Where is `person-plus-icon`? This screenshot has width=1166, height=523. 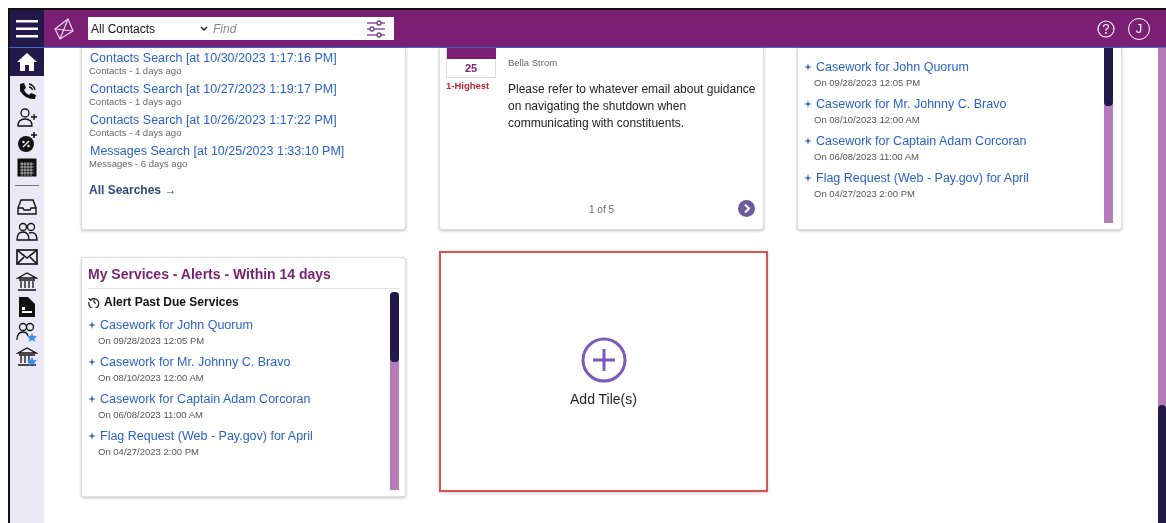
person-plus-icon is located at coordinates (27, 116).